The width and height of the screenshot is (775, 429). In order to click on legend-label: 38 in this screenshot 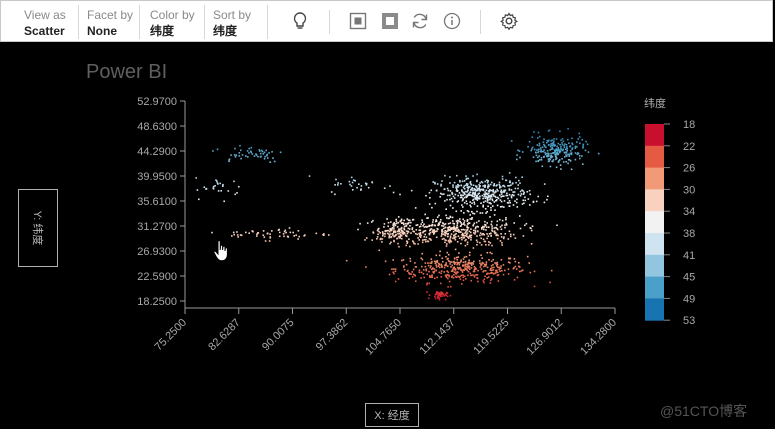, I will do `click(689, 234)`.